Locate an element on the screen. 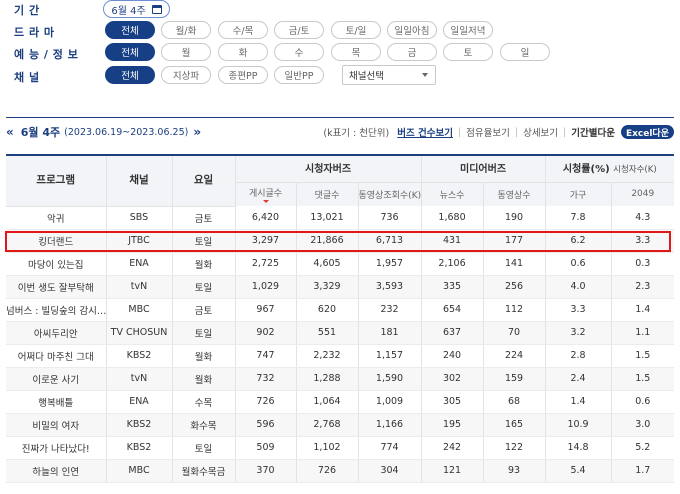 The image size is (680, 494). channel-option-all: 전체 is located at coordinates (130, 75).